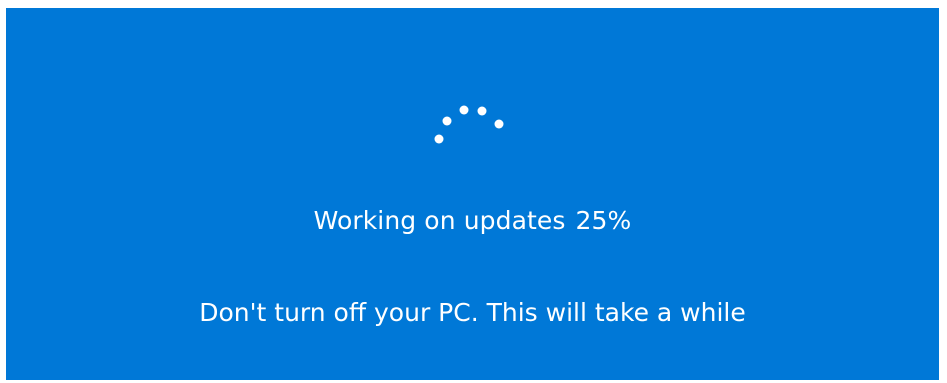 The image size is (947, 383). Describe the element at coordinates (439, 220) in the screenshot. I see `status-message: Working on updates` at that location.